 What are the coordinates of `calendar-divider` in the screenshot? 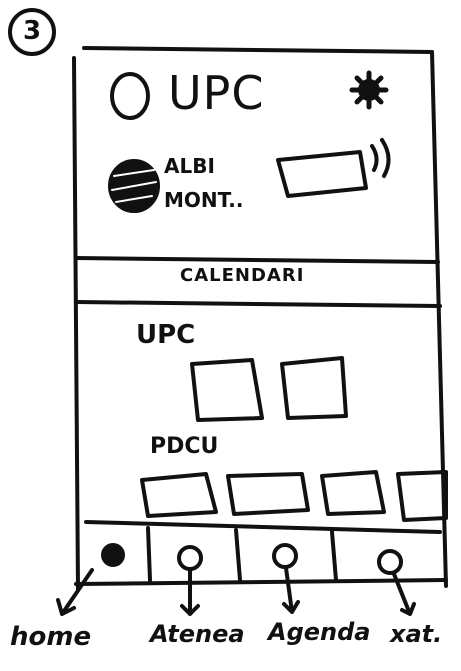 It's located at (258, 304).